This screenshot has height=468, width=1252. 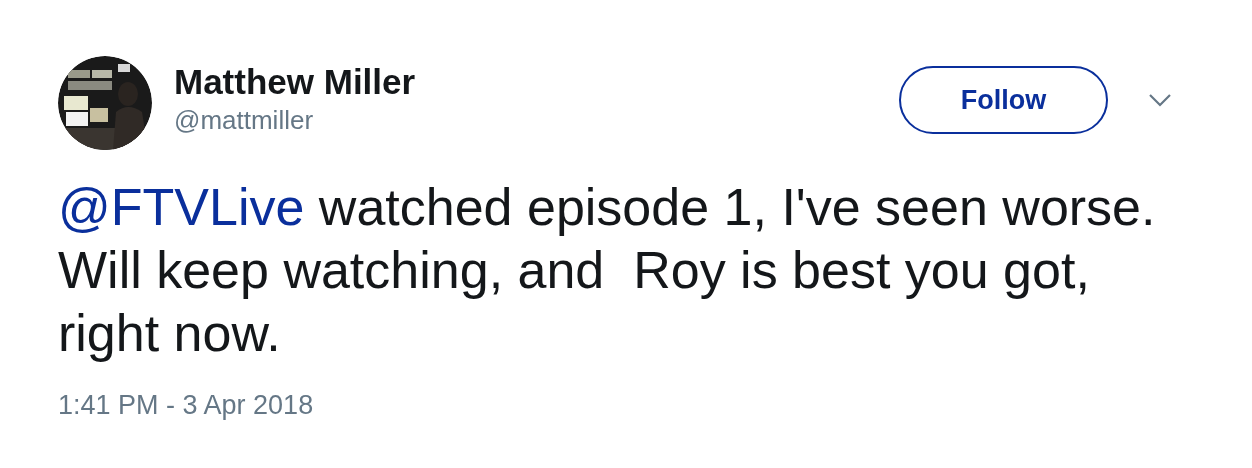 I want to click on author-name: Matthew Miller, so click(x=295, y=82).